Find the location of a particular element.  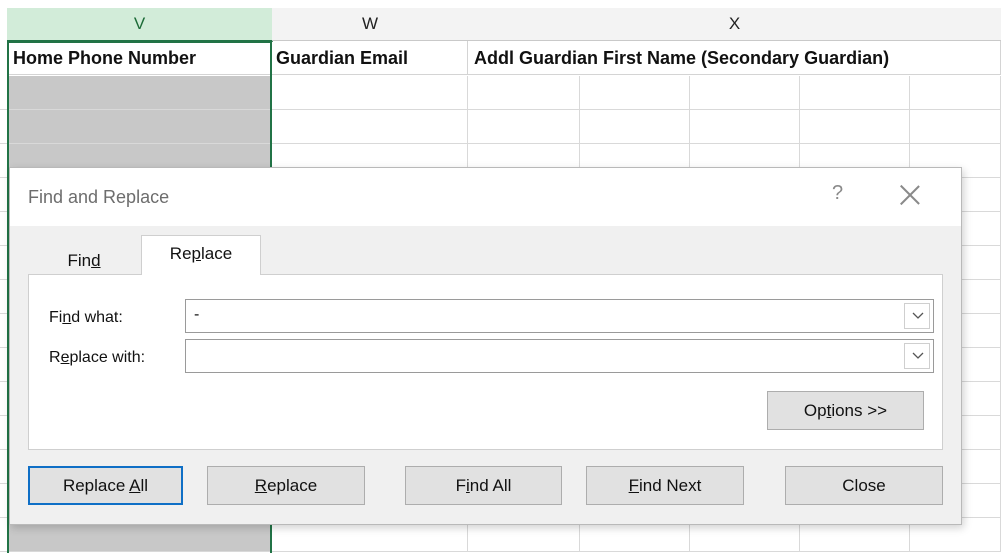

header-home-phone: Home Phone Number is located at coordinates (139, 58).